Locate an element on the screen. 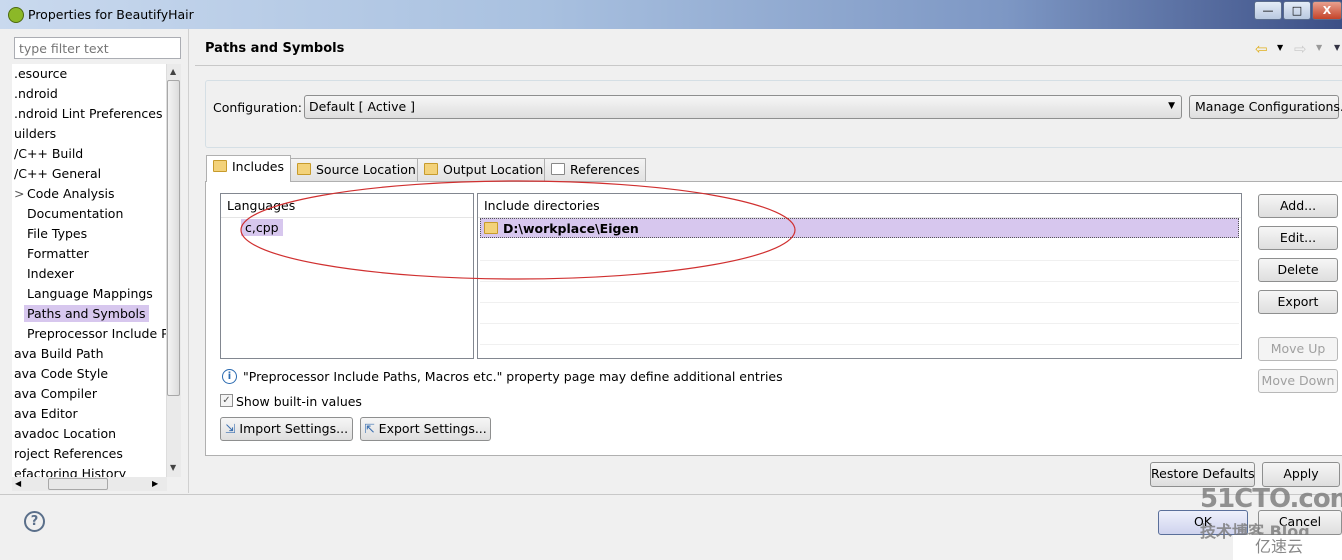  export-icon: ⇱ is located at coordinates (371, 428).